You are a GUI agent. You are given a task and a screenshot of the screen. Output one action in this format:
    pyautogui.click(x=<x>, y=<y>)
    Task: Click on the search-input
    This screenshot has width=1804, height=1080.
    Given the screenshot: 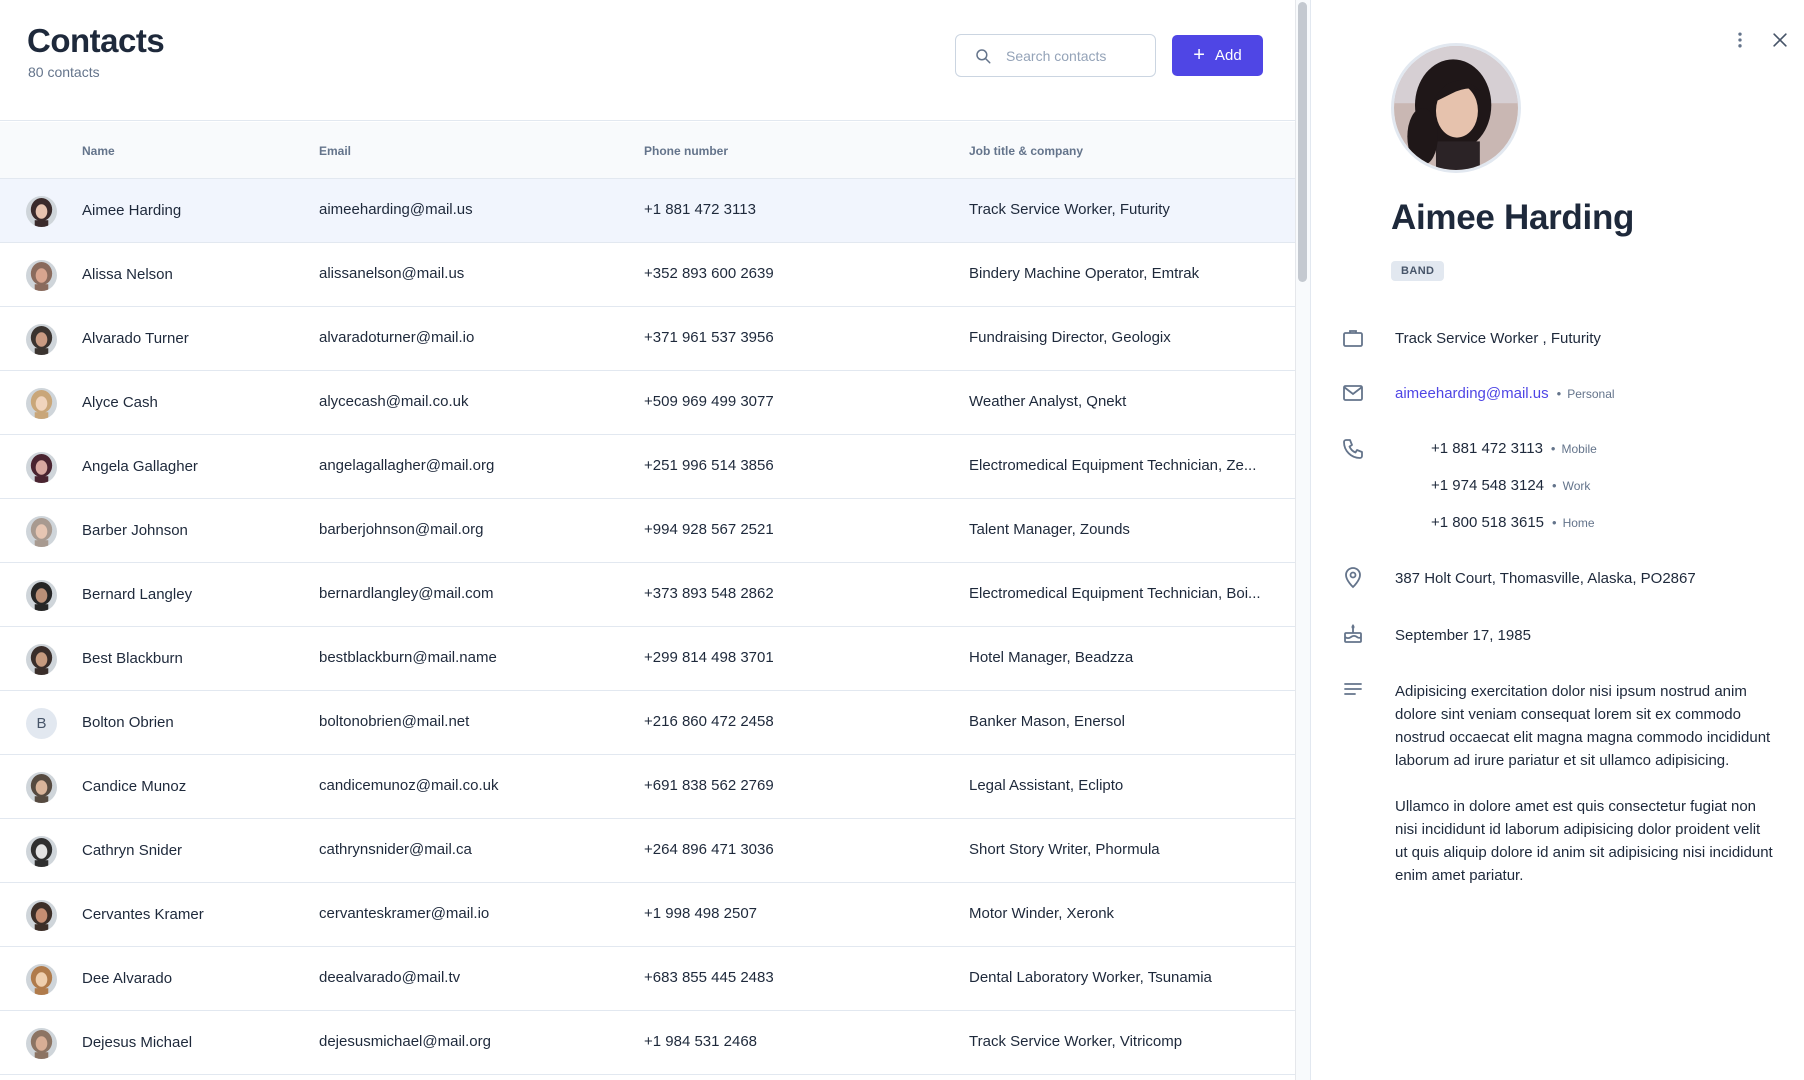 What is the action you would take?
    pyautogui.click(x=1076, y=55)
    